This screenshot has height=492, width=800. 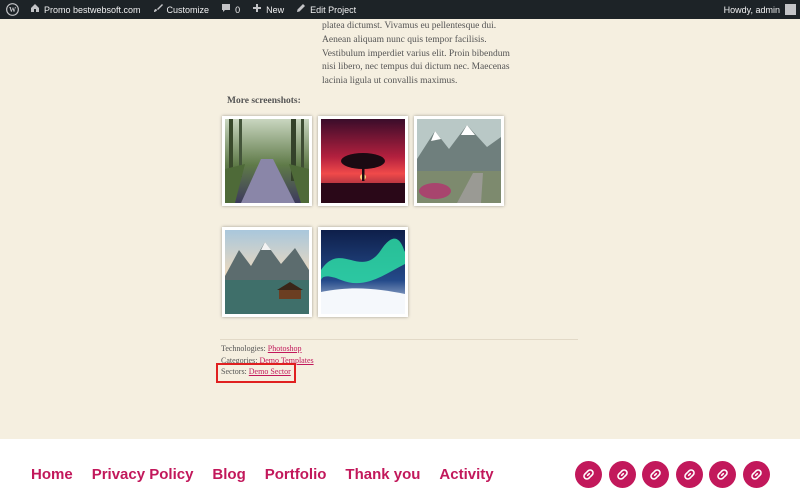 What do you see at coordinates (238, 9) in the screenshot?
I see `comments-count: 0` at bounding box center [238, 9].